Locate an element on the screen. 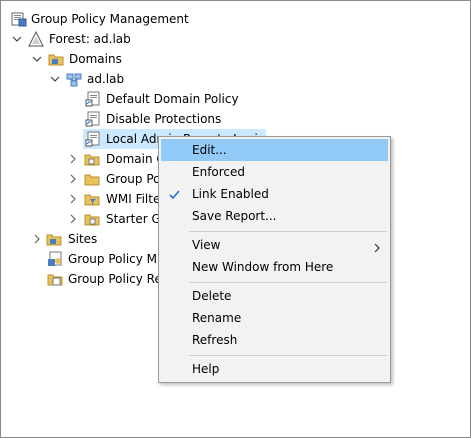  tree-item-domain-controllers: Domain C is located at coordinates (117, 159).